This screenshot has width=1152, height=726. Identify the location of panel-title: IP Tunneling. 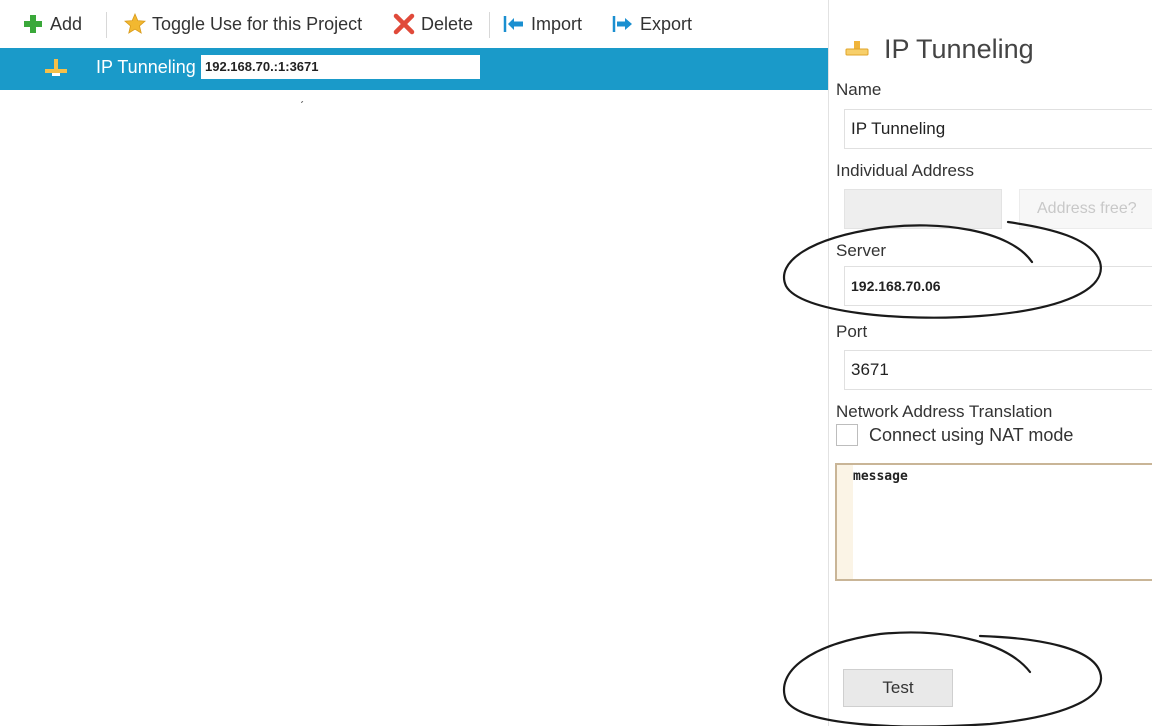
(939, 49).